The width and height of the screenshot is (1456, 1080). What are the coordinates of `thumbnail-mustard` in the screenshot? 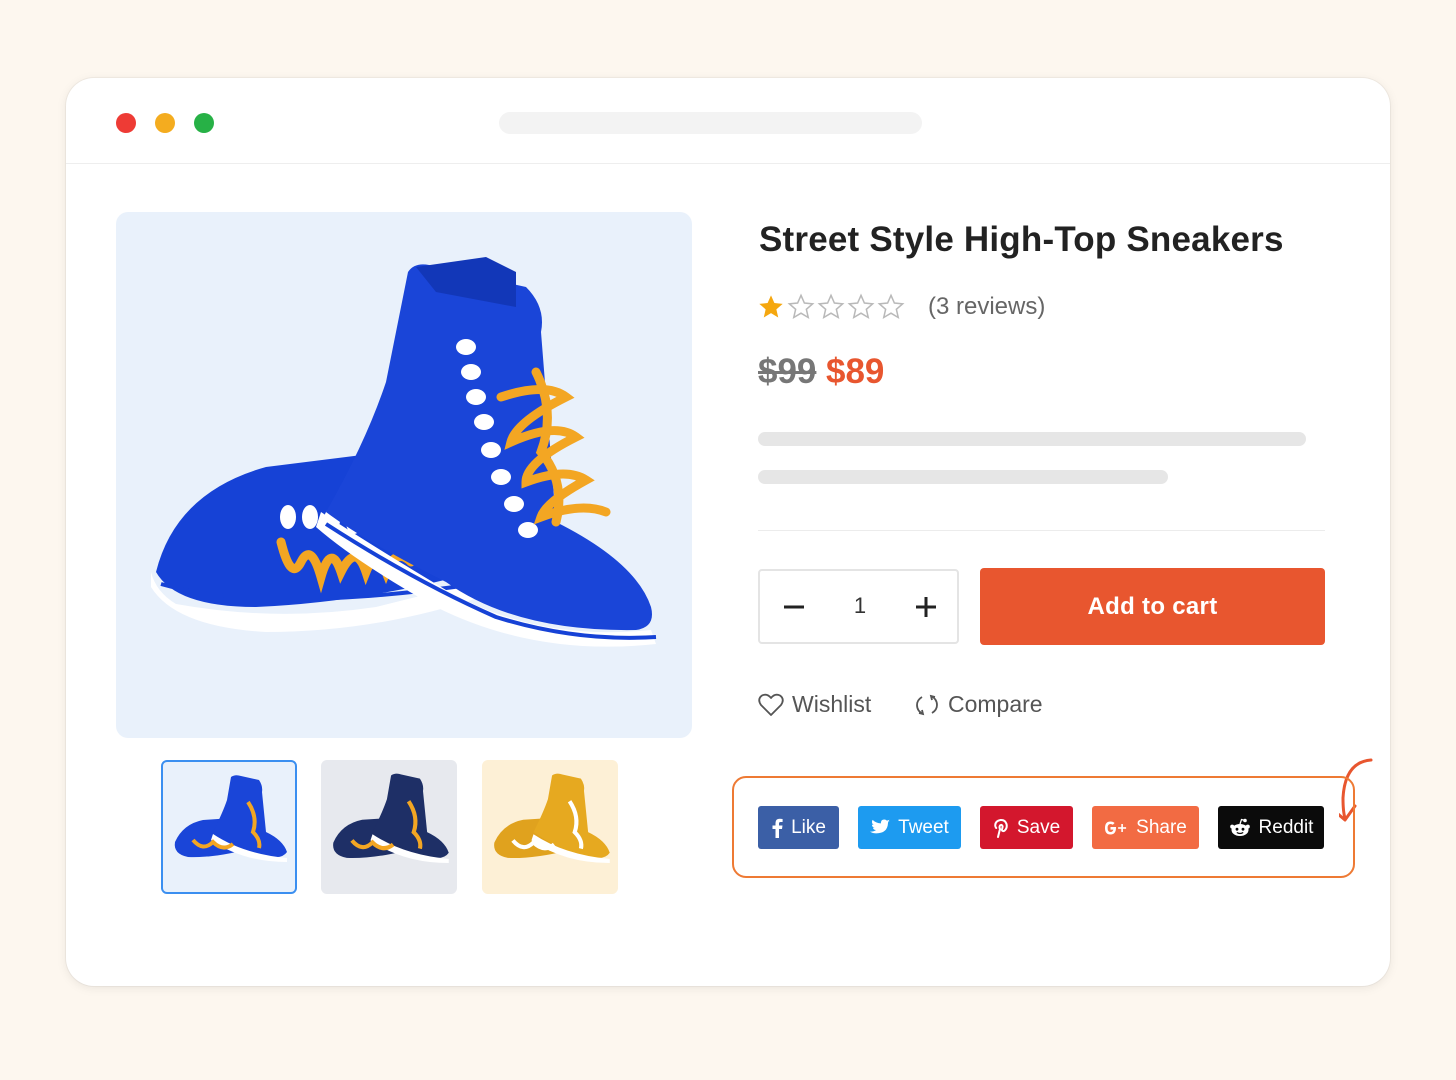 It's located at (550, 827).